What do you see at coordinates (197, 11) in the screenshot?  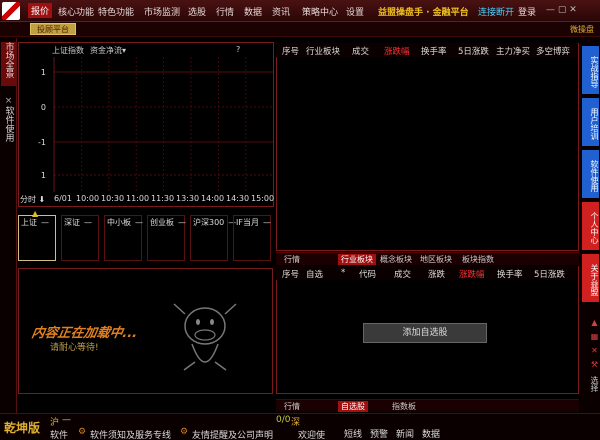 I see `menu-item-4: 选股` at bounding box center [197, 11].